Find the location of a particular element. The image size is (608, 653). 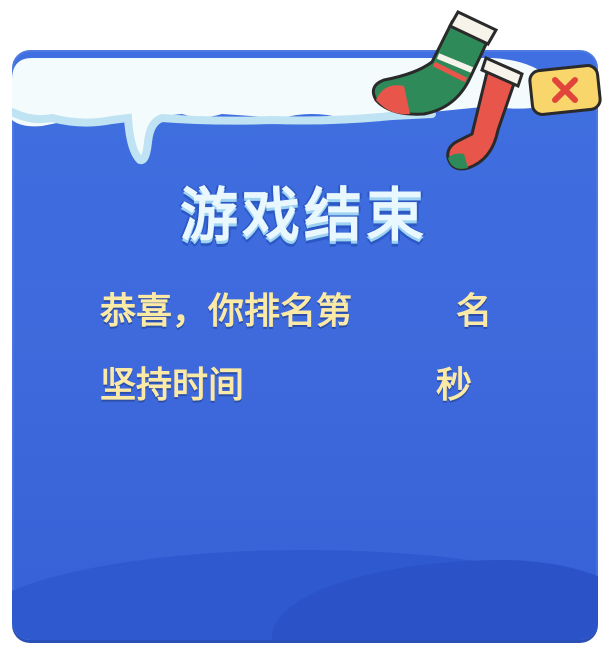

green-sock-icon is located at coordinates (435, 63).